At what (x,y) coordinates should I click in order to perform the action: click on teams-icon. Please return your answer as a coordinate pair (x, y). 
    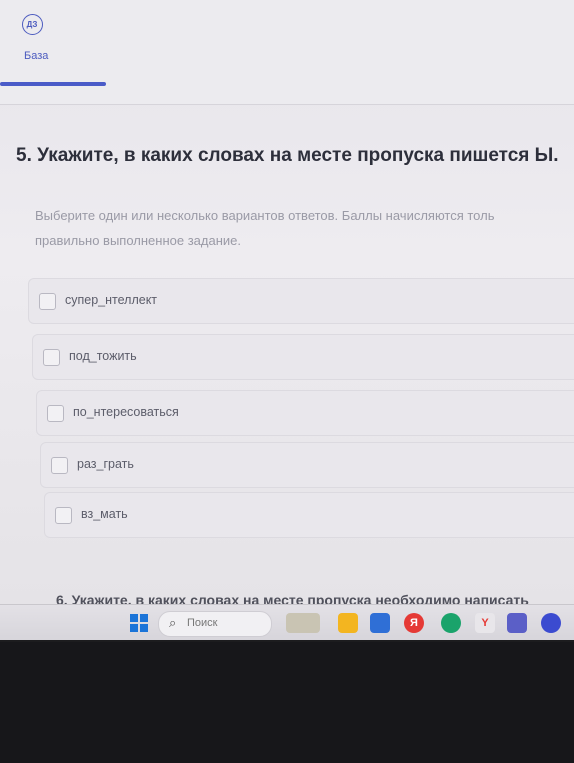
    Looking at the image, I should click on (517, 623).